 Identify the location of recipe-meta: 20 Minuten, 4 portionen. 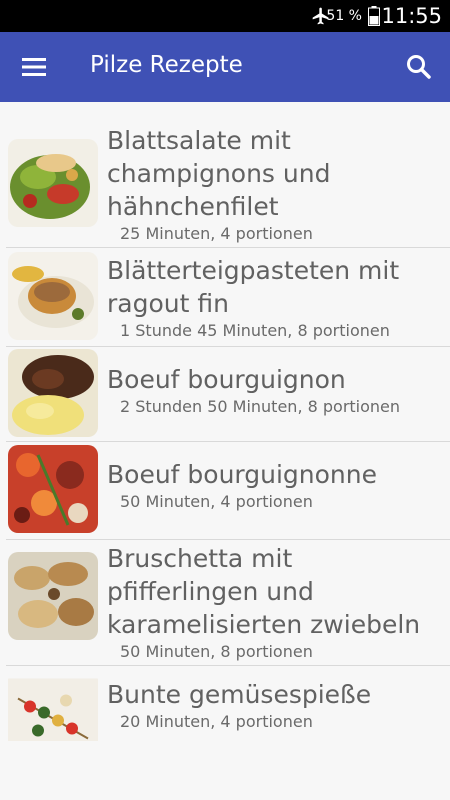
(216, 721).